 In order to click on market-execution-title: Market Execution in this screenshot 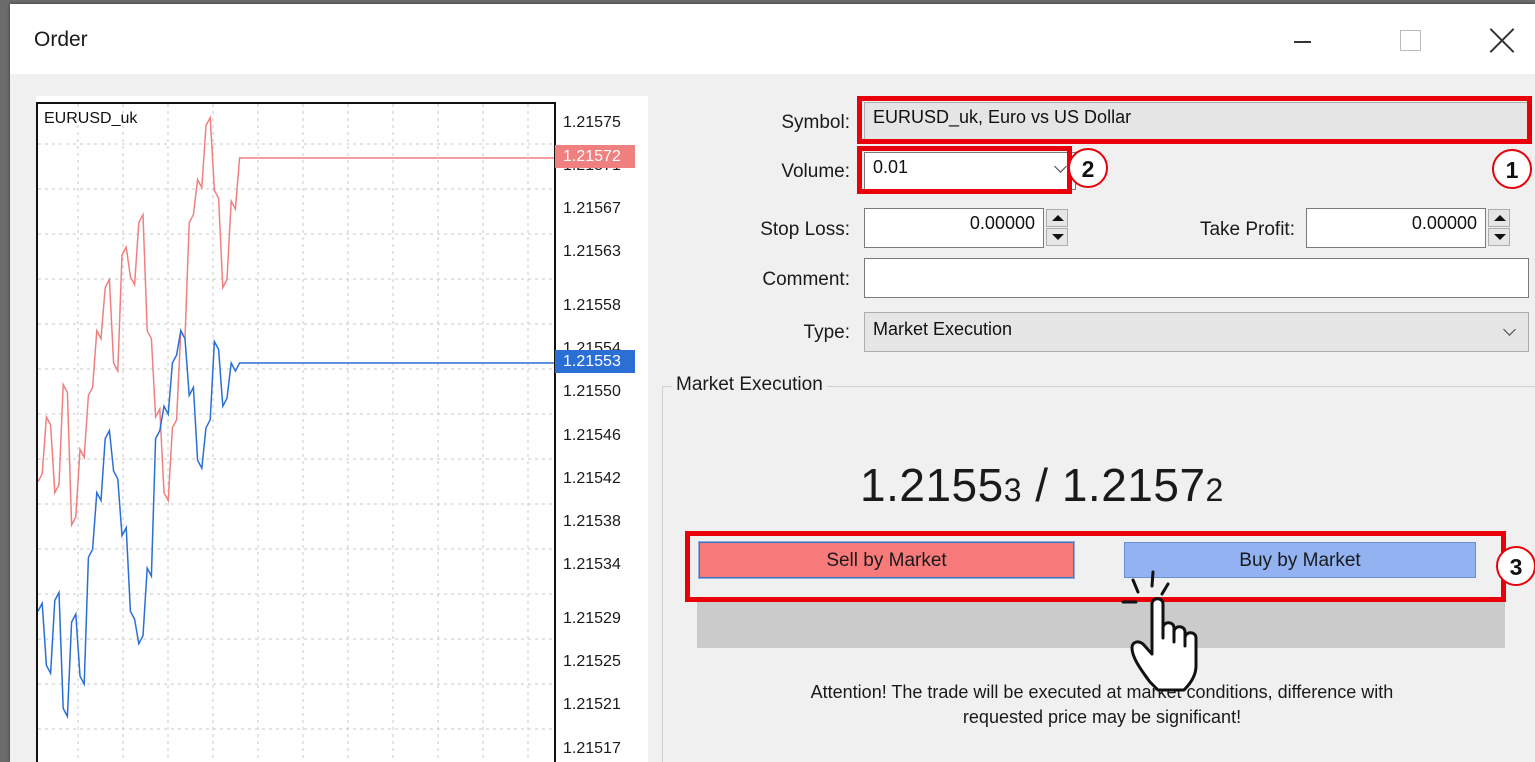, I will do `click(749, 385)`.